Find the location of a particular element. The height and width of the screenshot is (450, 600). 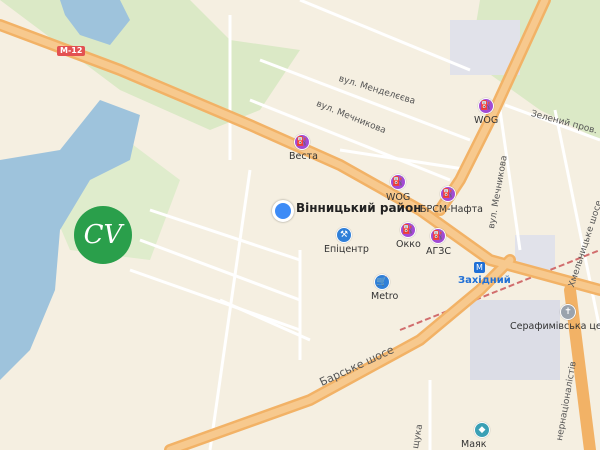

building-block is located at coordinates (515, 340).